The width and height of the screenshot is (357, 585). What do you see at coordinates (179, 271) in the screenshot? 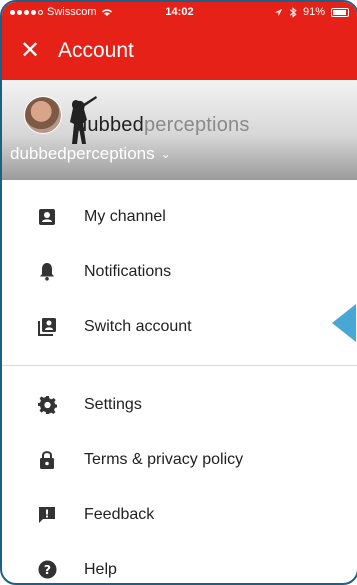
I see `menu-item-notifications: Notifications` at bounding box center [179, 271].